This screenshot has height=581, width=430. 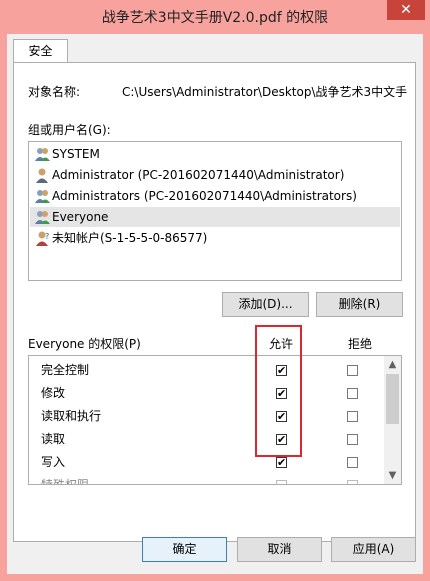 I want to click on permissions-scrollbar: ▲ ▼, so click(x=392, y=420).